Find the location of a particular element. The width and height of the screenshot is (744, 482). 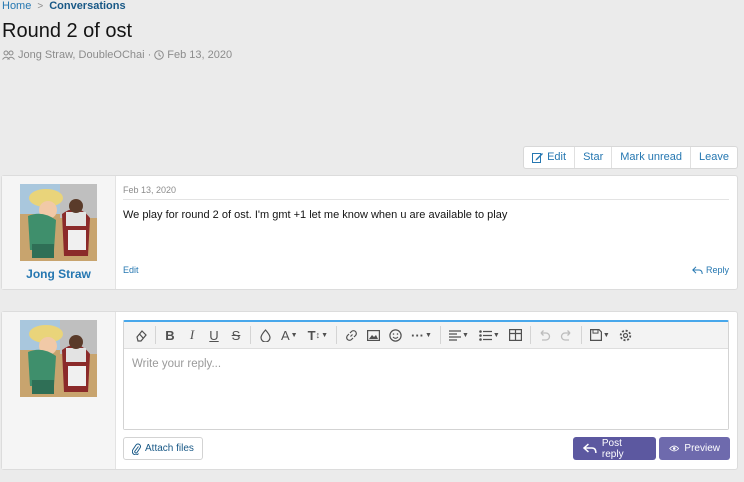

text-size-icon: T ↕ ▼ is located at coordinates (318, 335).